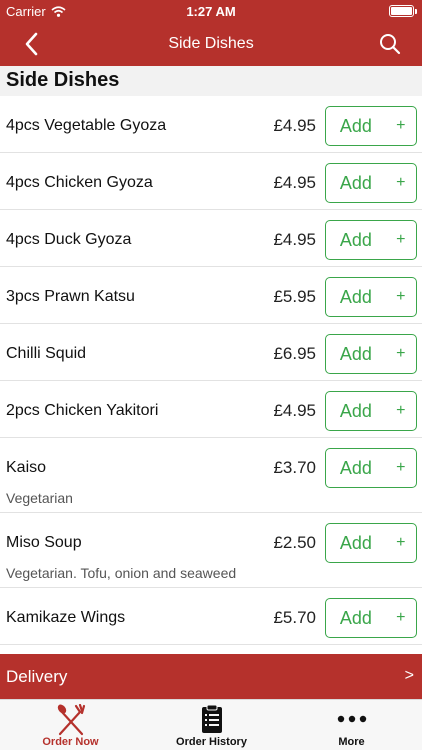 The image size is (422, 750). Describe the element at coordinates (46, 353) in the screenshot. I see `item-name: Chilli Squid` at that location.